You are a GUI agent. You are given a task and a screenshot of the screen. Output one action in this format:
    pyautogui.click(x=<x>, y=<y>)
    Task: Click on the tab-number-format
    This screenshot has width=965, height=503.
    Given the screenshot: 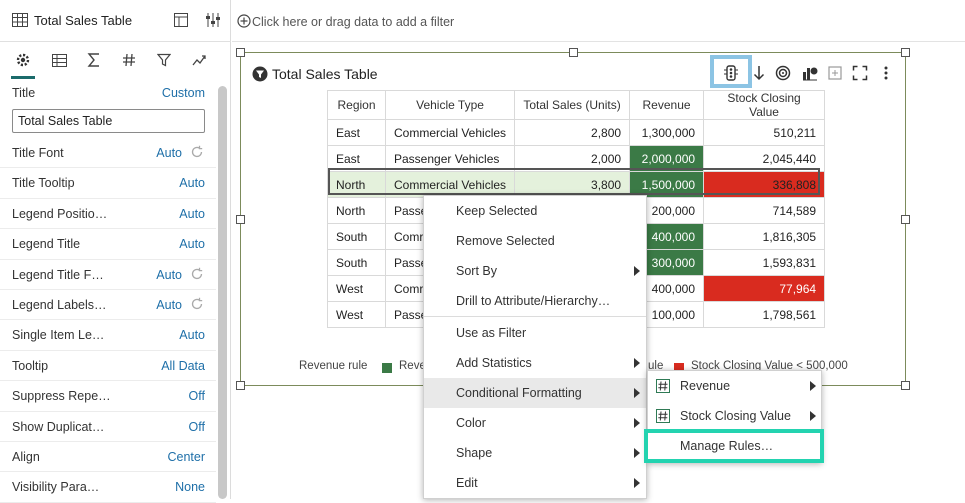 What is the action you would take?
    pyautogui.click(x=129, y=60)
    